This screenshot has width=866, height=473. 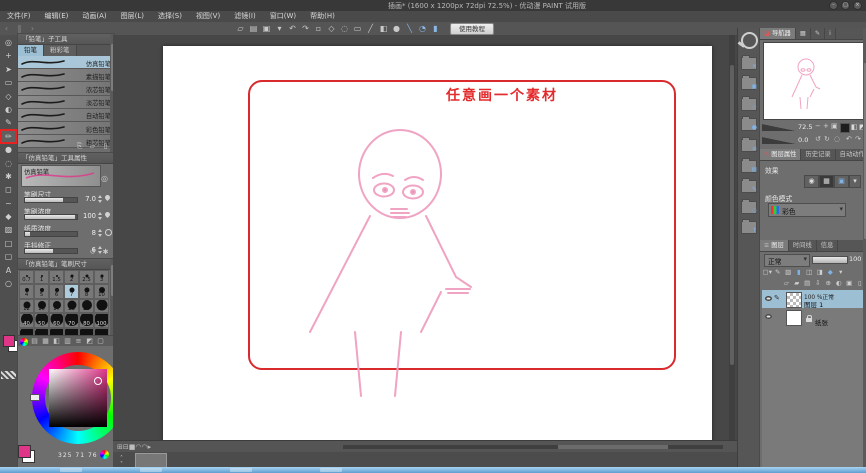 What do you see at coordinates (8, 42) in the screenshot?
I see `tool-icon: ◎` at bounding box center [8, 42].